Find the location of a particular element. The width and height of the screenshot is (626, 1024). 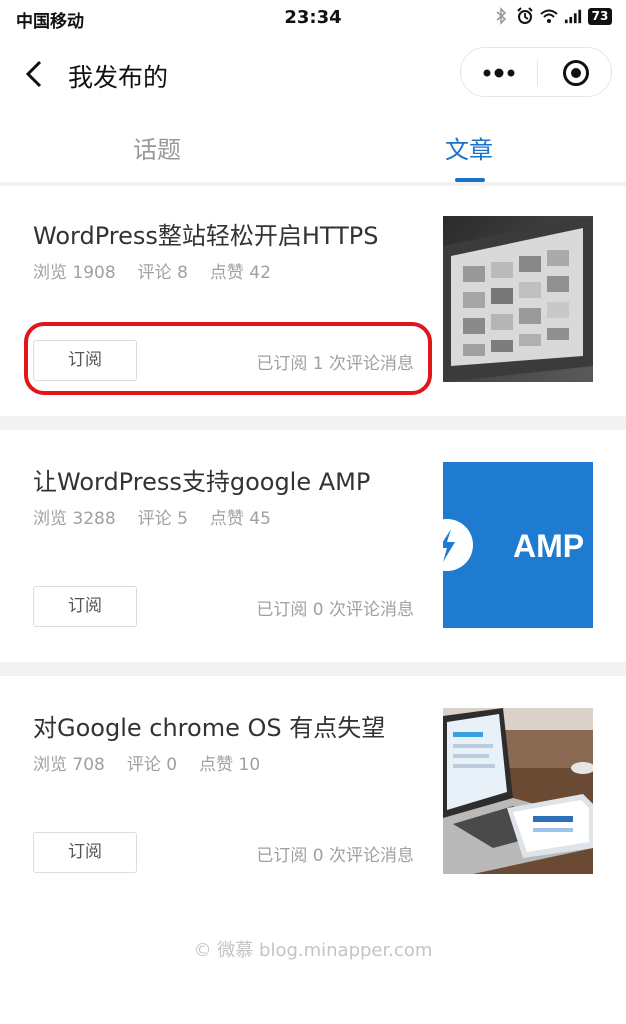

comments-count: 评论 8 is located at coordinates (162, 273).